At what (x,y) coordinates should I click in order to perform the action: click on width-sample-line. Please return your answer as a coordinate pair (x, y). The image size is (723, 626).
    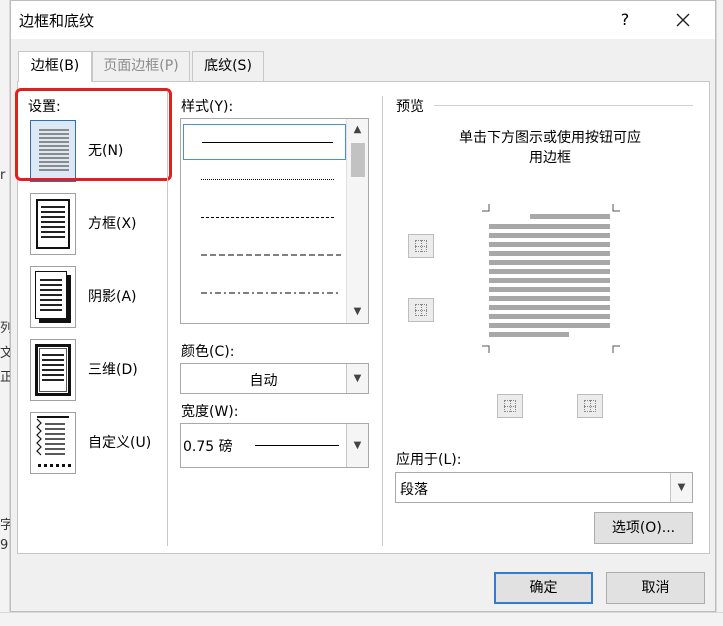
    Looking at the image, I should click on (297, 445).